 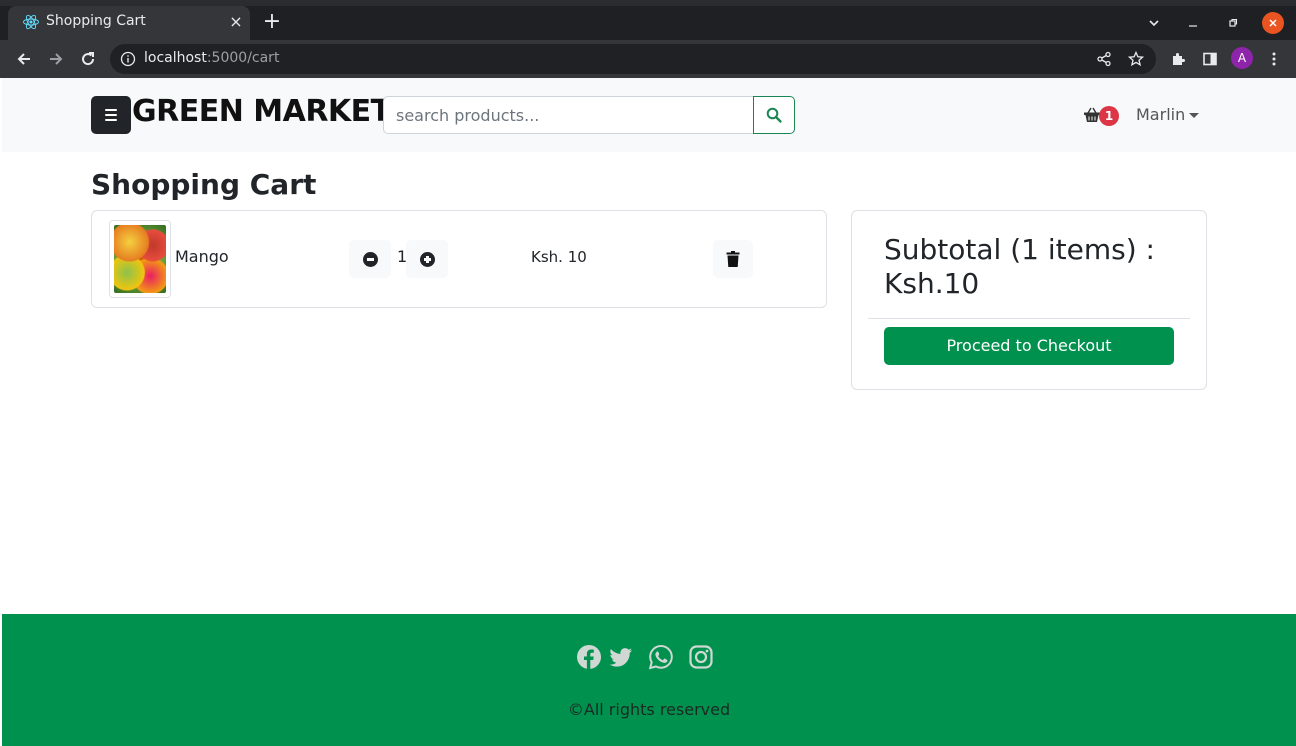 I want to click on site-navbar: GREEN MARKET 1 Marlin, so click(x=649, y=115).